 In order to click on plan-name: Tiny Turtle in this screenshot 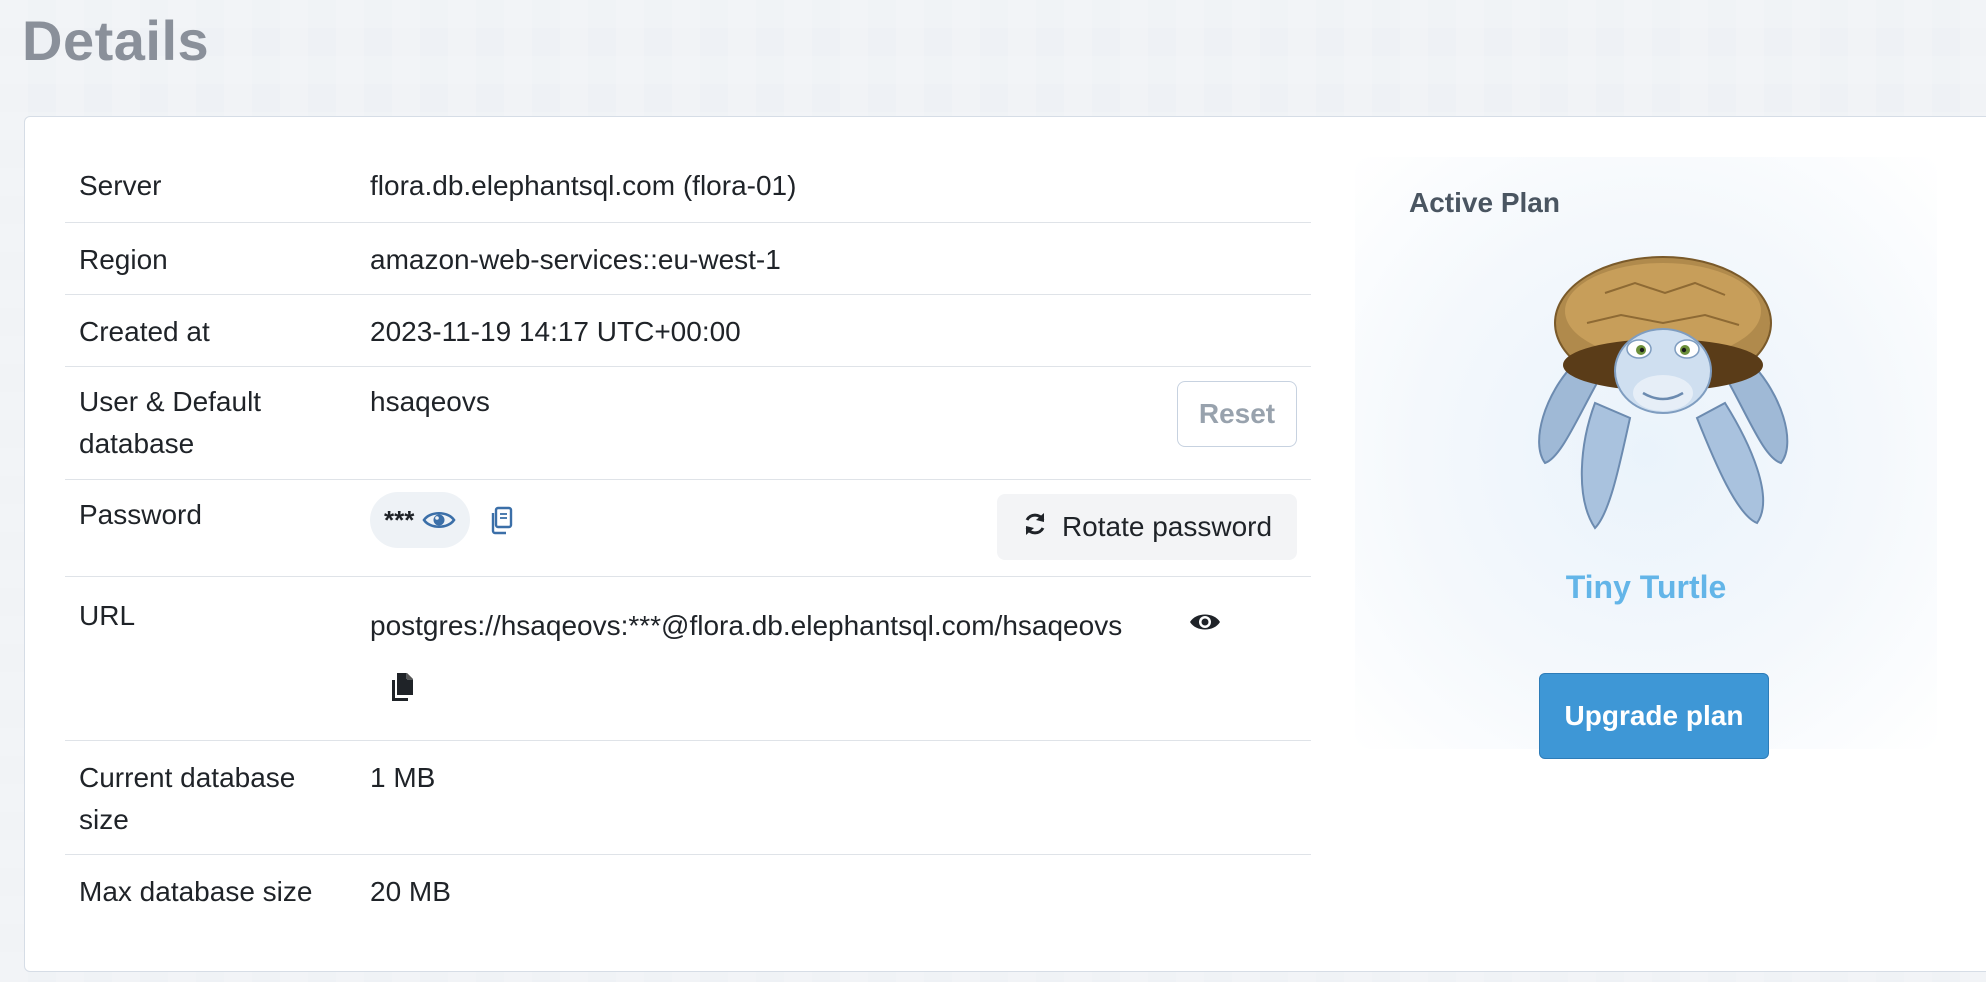, I will do `click(1646, 587)`.